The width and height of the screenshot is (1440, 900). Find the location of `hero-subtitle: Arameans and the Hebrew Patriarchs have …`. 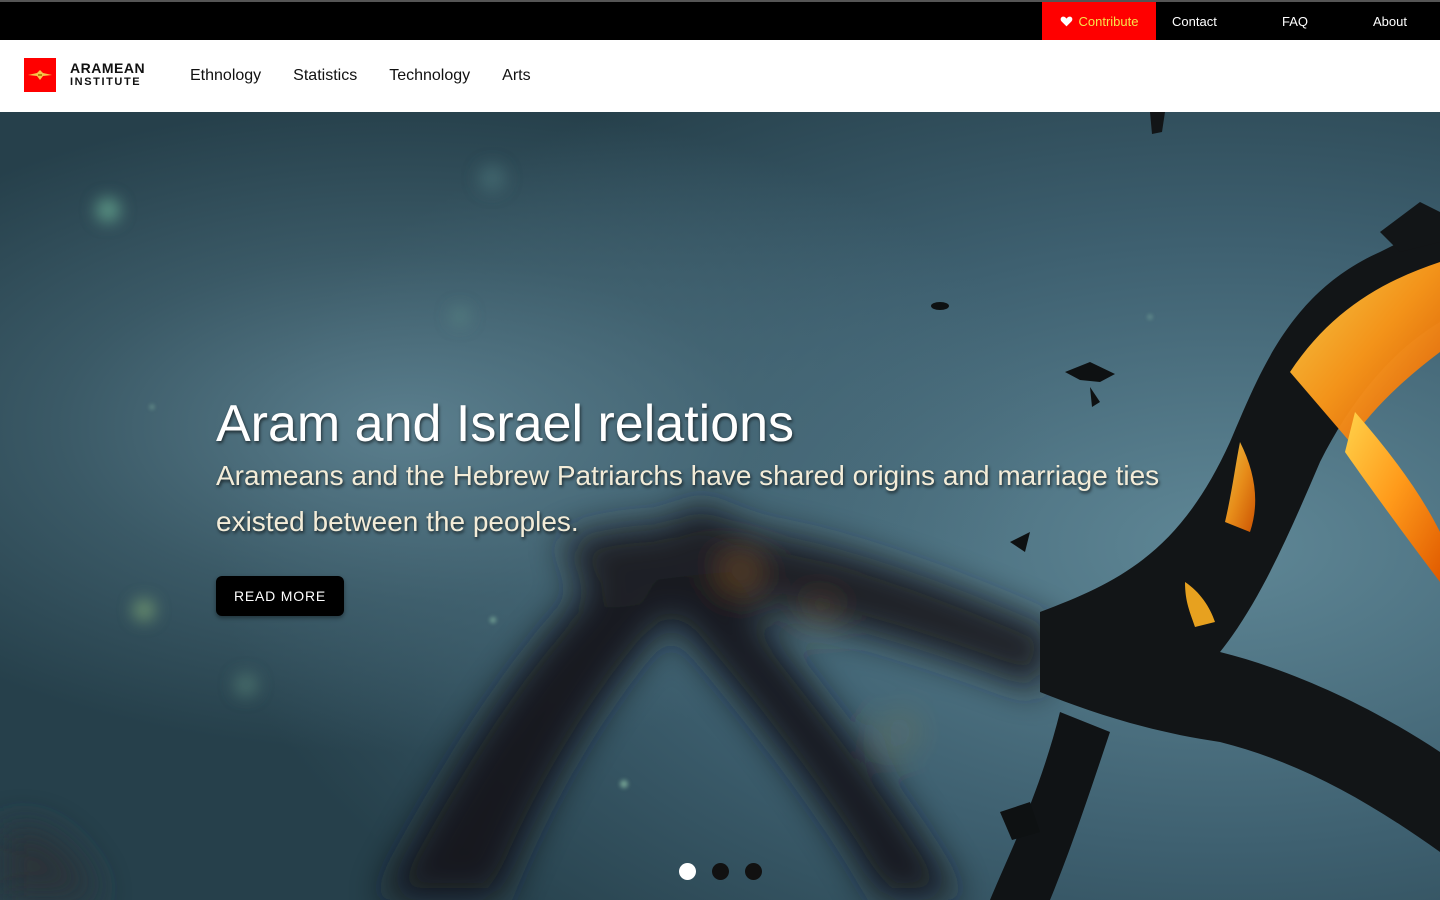

hero-subtitle: Arameans and the Hebrew Patriarchs have … is located at coordinates (688, 498).